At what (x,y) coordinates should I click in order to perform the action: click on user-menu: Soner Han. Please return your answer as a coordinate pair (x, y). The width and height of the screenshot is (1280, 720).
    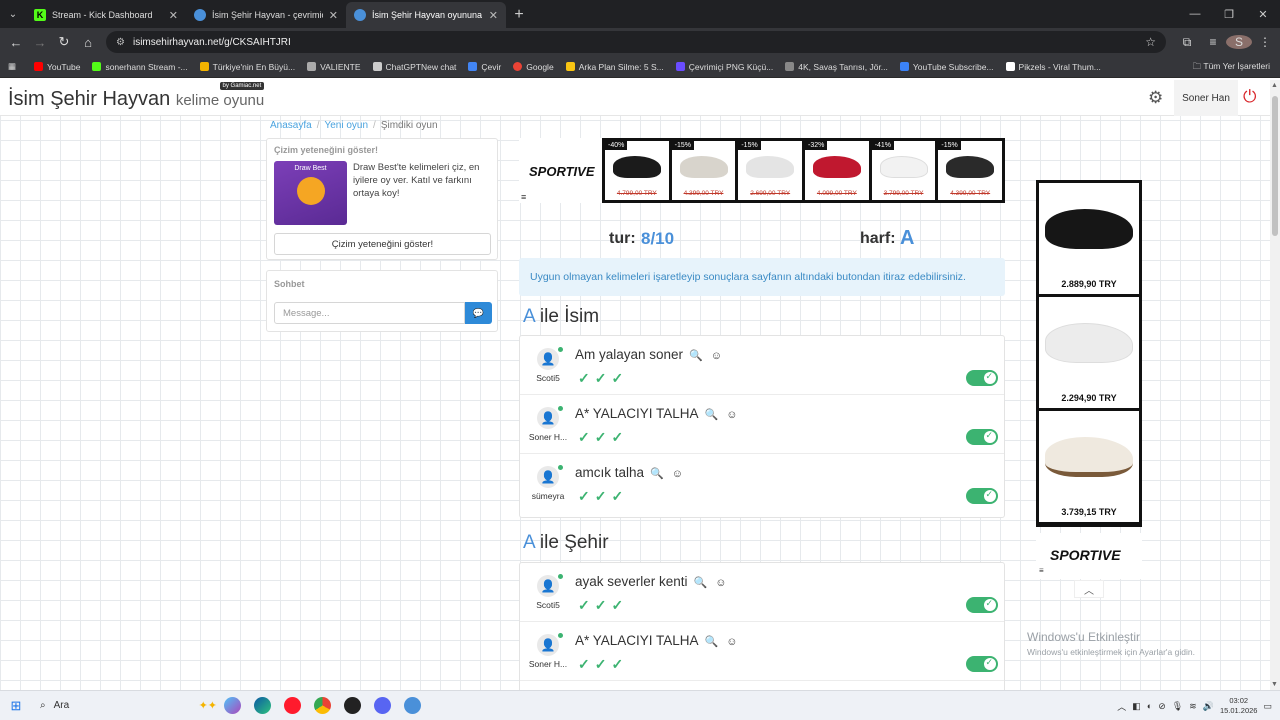
    Looking at the image, I should click on (1206, 98).